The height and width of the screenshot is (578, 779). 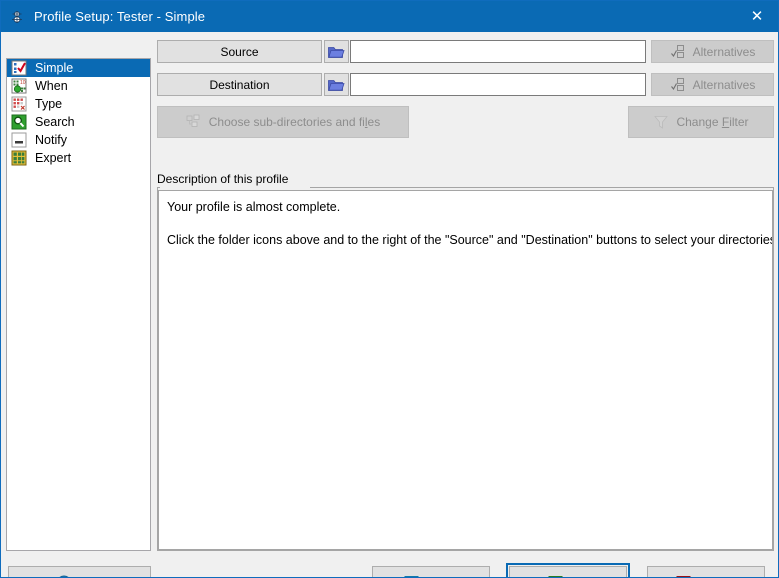 I want to click on ok-button: OK, so click(x=568, y=570).